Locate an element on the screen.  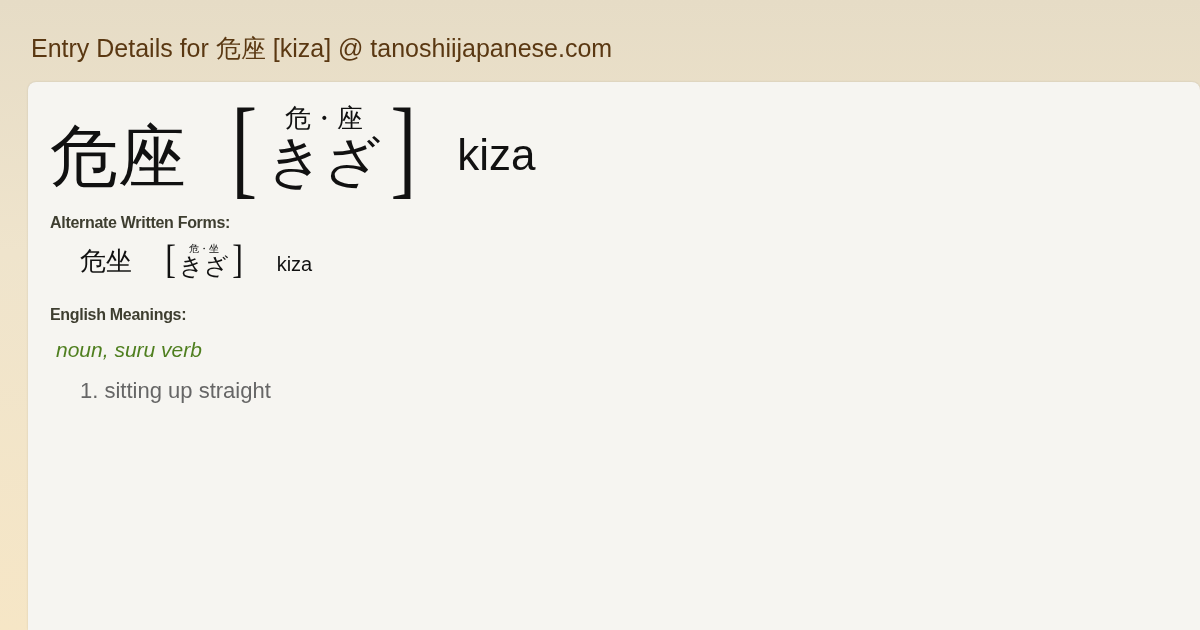
page-title: Entry Details for 危座 [kiza] @ tanoshiijapanese.com is located at coordinates (322, 48).